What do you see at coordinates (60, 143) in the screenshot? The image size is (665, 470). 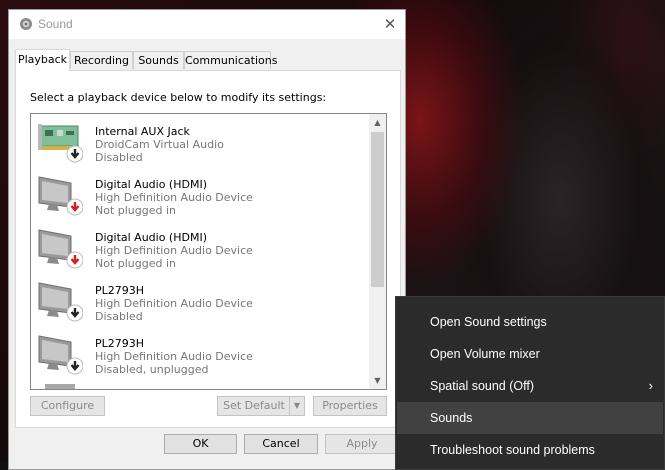 I see `sound-card-icon` at bounding box center [60, 143].